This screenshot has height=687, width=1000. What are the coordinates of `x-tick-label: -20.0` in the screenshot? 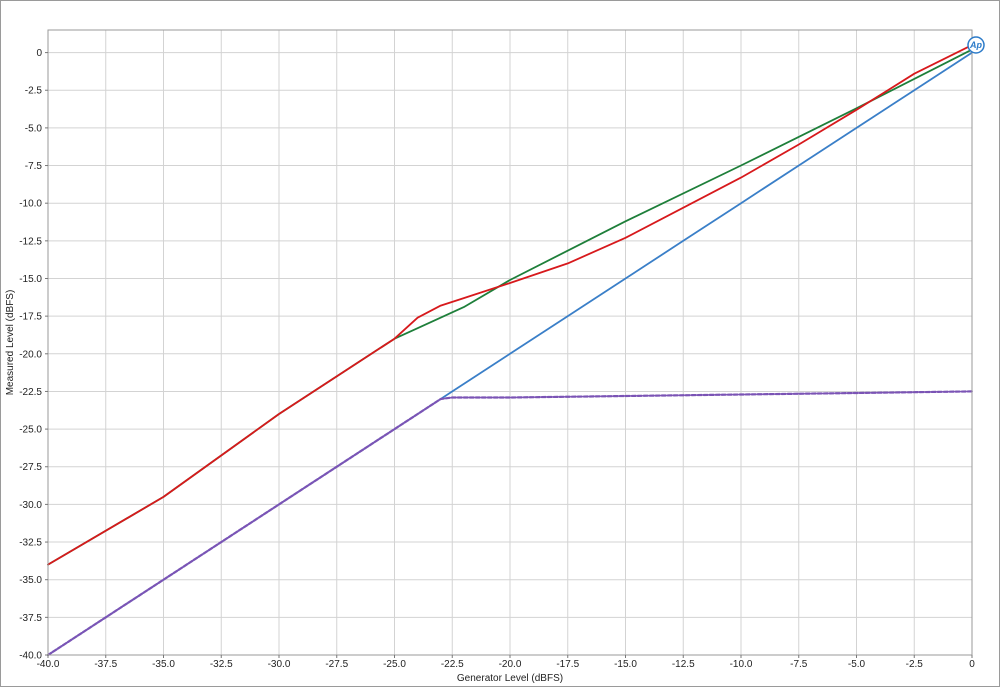 It's located at (510, 664).